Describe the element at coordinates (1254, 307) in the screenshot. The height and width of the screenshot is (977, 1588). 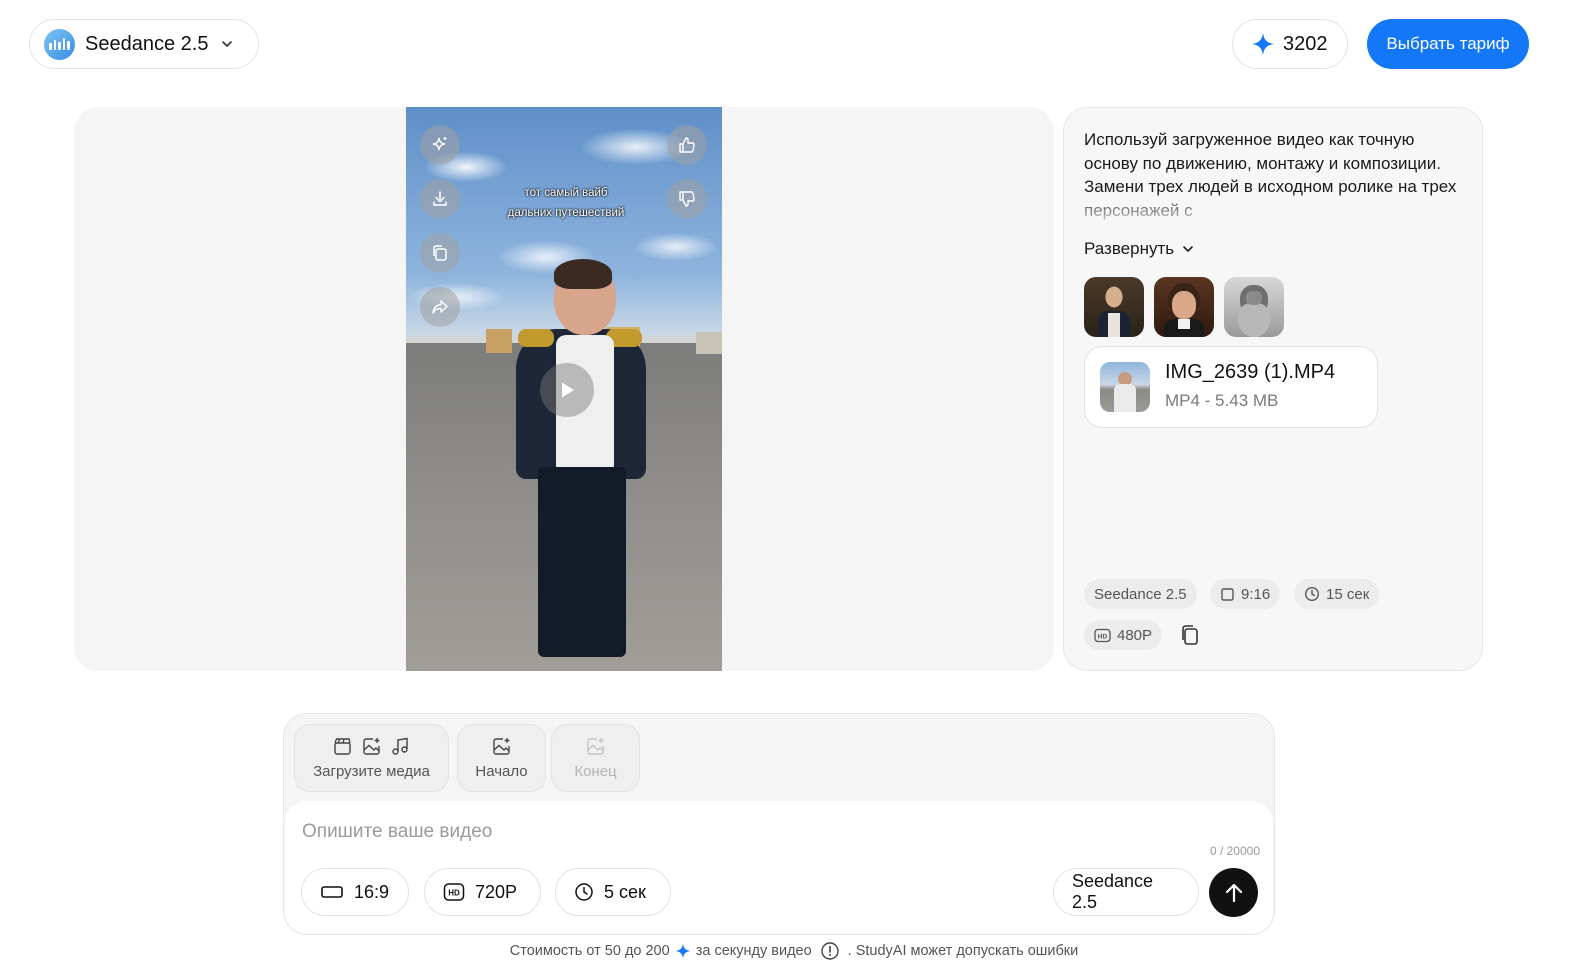
I see `reference-image-tolstoy` at that location.